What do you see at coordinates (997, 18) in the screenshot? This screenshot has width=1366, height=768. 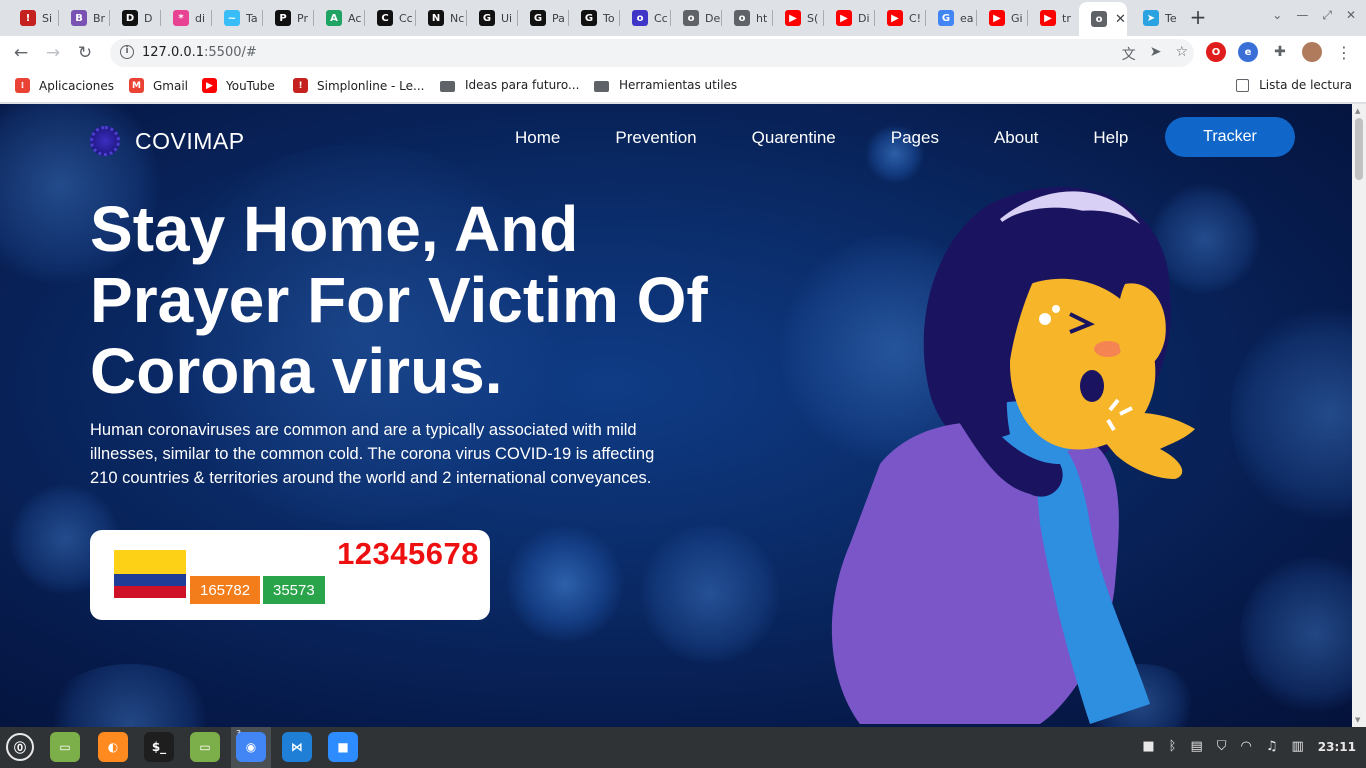 I see `youtube-icon: ▶` at bounding box center [997, 18].